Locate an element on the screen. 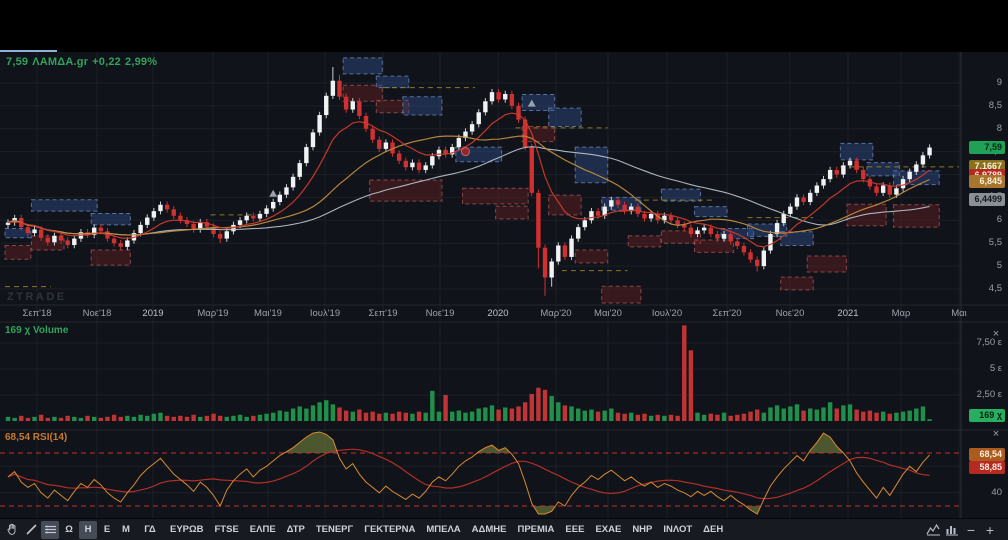  timeframe-button-Μ: Μ is located at coordinates (126, 530).